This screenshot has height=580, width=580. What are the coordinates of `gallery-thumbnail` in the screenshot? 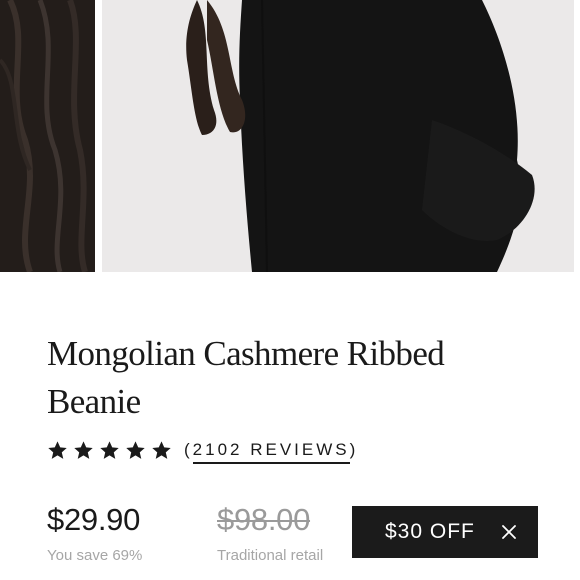 It's located at (47, 136).